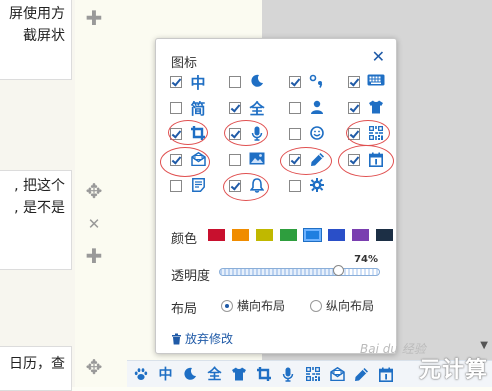  Describe the element at coordinates (484, 345) in the screenshot. I see `caret-icon: ▼` at that location.